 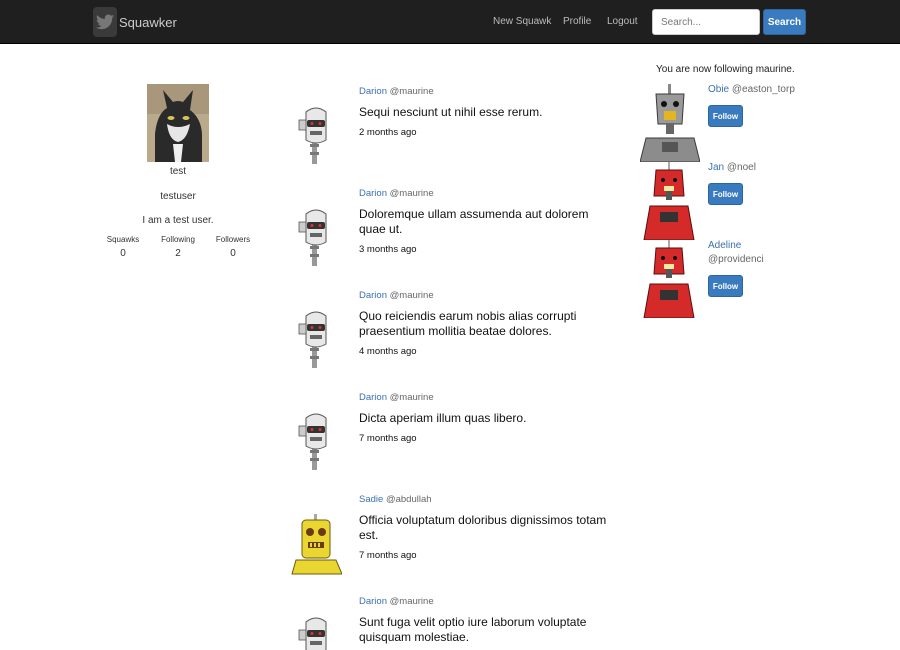 What do you see at coordinates (716, 167) in the screenshot?
I see `suggestion-name: Jan` at bounding box center [716, 167].